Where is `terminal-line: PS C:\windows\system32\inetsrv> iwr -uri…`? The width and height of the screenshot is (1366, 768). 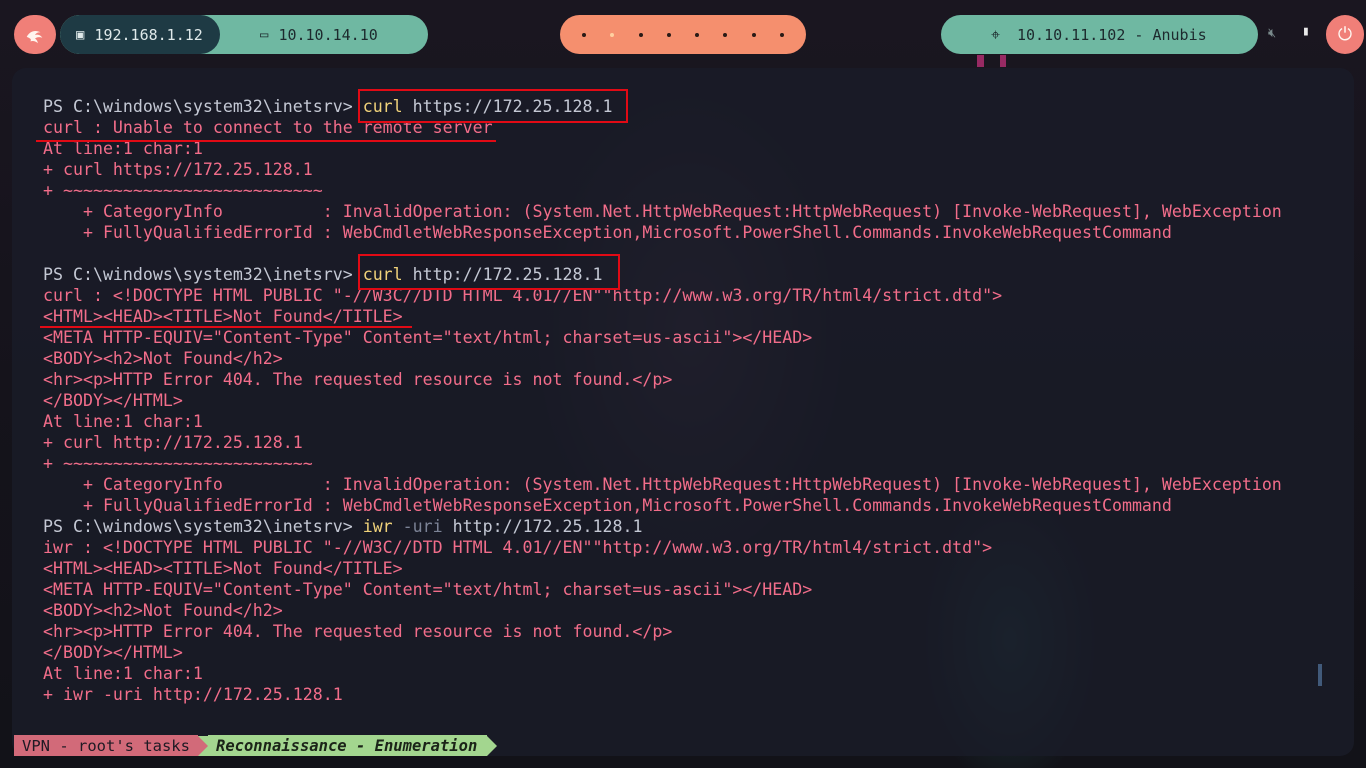 terminal-line: PS C:\windows\system32\inetsrv> iwr -uri… is located at coordinates (662, 526).